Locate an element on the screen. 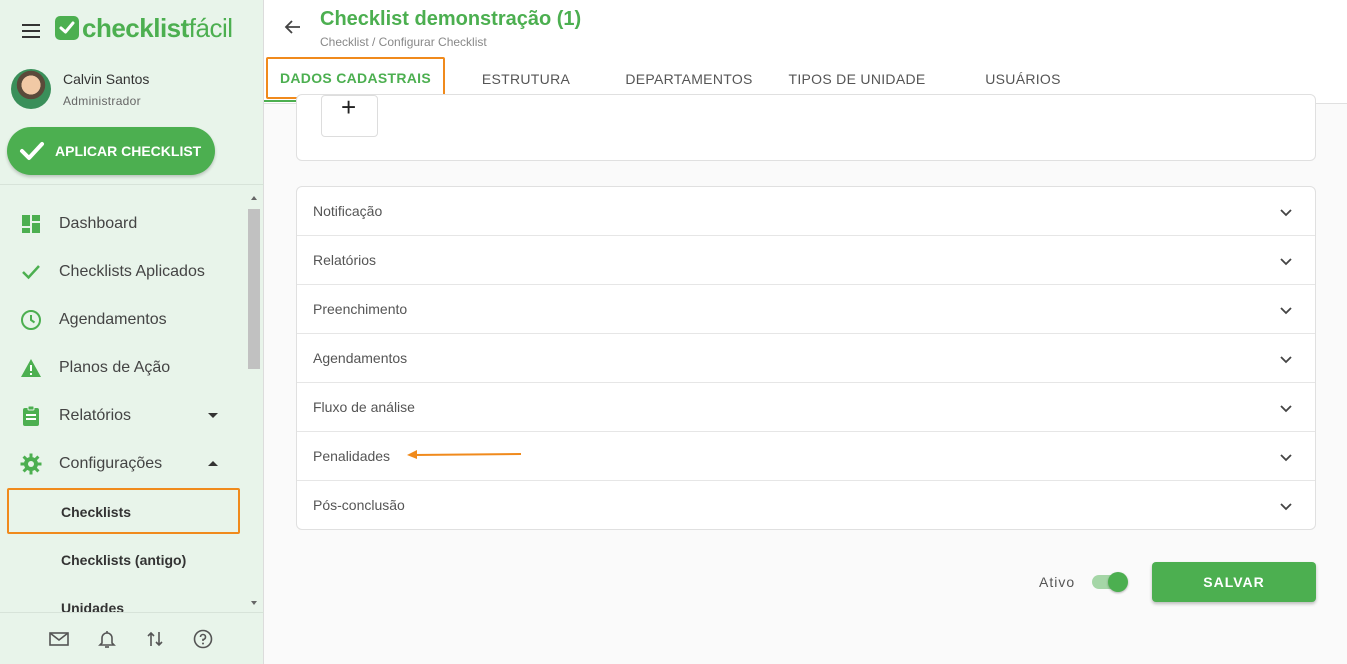  logo-text-light: fácil is located at coordinates (210, 28).